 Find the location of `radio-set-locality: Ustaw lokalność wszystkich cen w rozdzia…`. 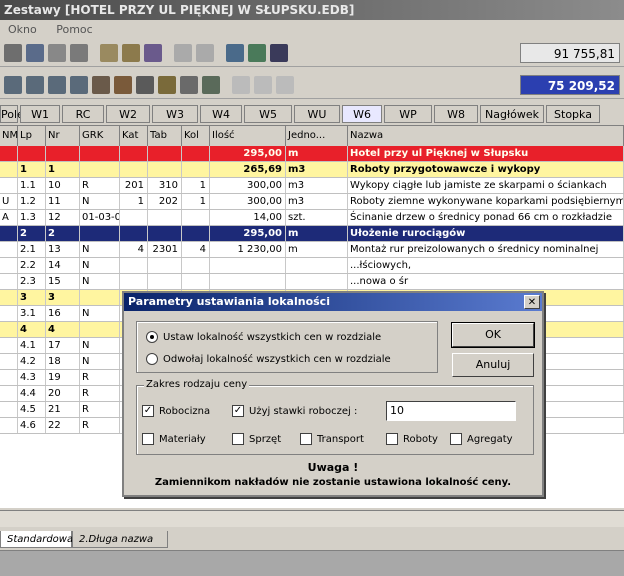

radio-set-locality: Ustaw lokalność wszystkich cen w rozdzia… is located at coordinates (263, 337).